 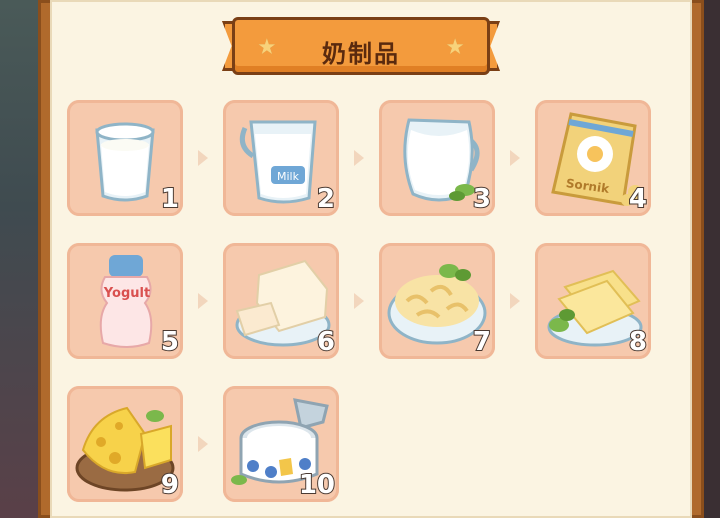 I want to click on background-right, so click(x=712, y=259).